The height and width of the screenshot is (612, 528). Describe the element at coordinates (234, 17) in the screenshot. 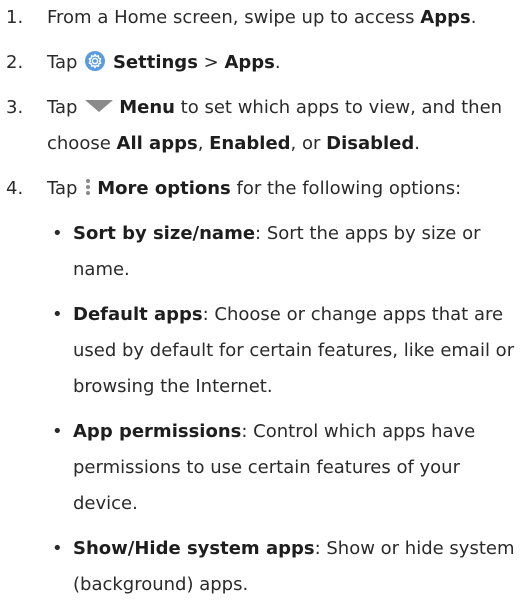

I see `step-text: From a Home screen, swipe up to access` at that location.